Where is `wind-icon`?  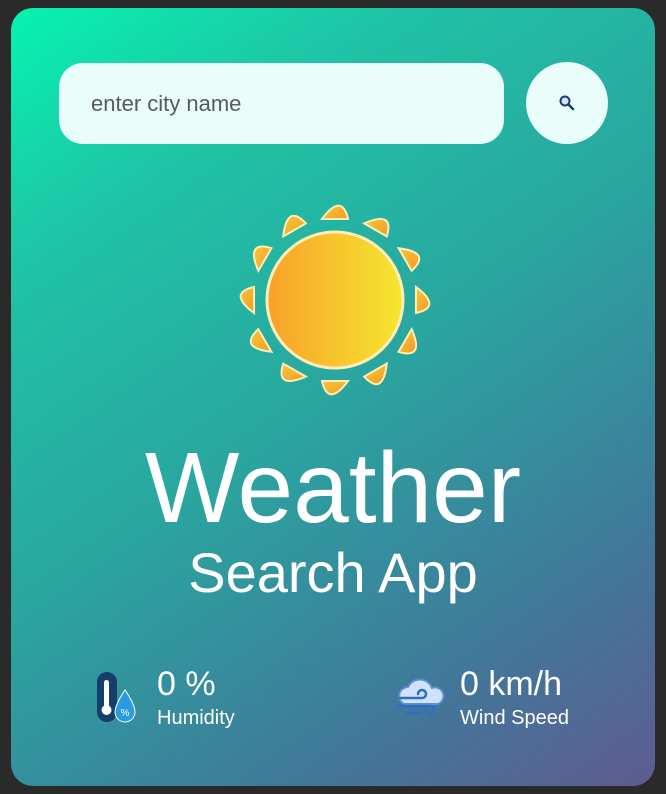 wind-icon is located at coordinates (420, 697).